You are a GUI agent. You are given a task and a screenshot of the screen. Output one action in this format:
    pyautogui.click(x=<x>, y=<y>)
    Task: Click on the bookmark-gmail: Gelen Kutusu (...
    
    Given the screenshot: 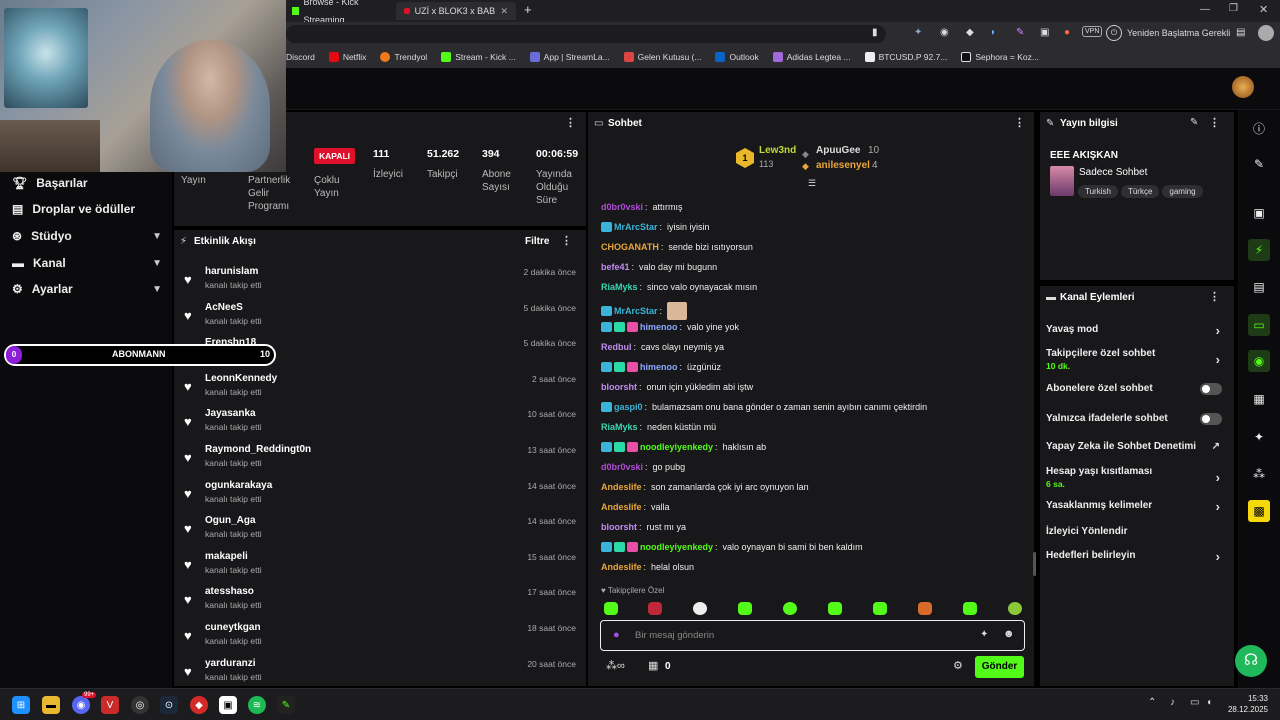 What is the action you would take?
    pyautogui.click(x=662, y=57)
    